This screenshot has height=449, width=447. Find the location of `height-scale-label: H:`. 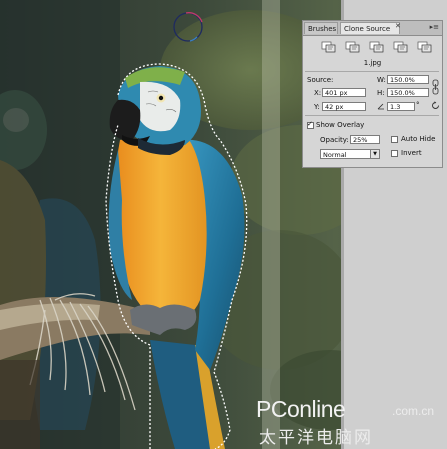

height-scale-label: H: is located at coordinates (381, 93).